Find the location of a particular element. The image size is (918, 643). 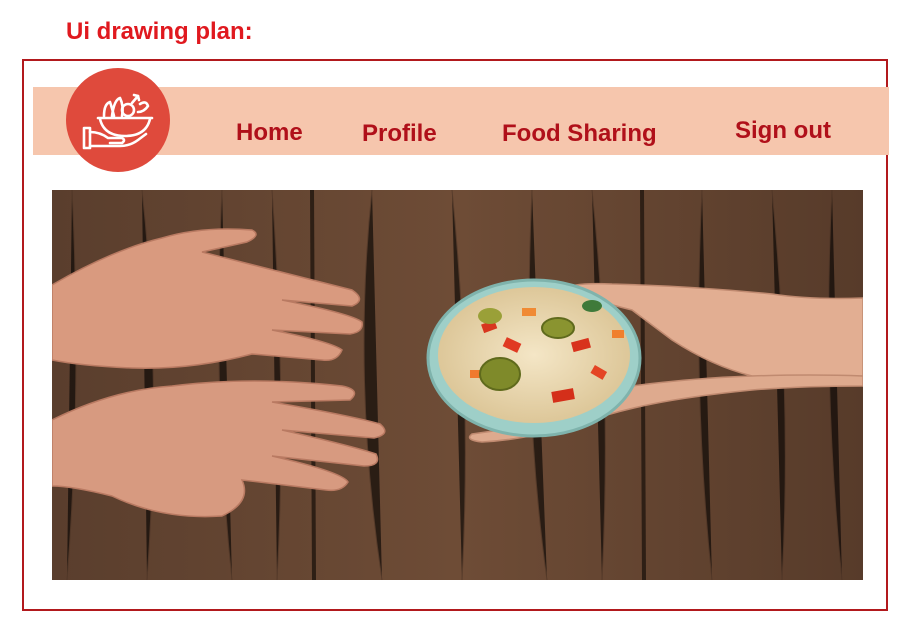

nav-sign-out-link: Sign out is located at coordinates (783, 131).